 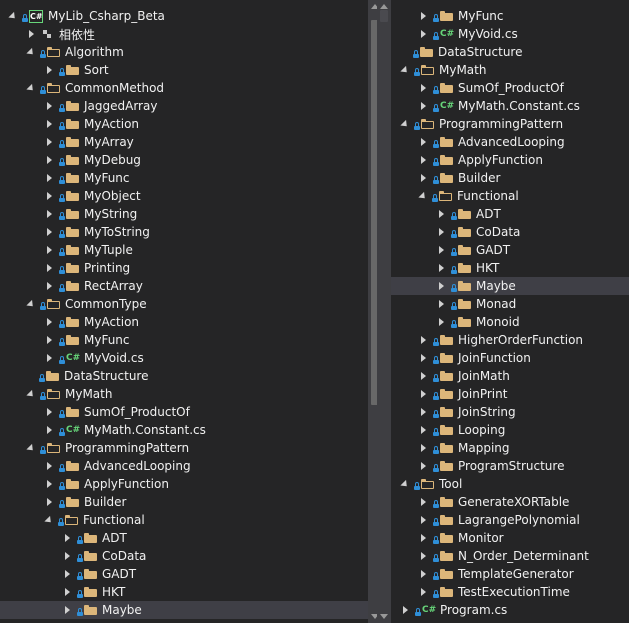 What do you see at coordinates (184, 70) in the screenshot?
I see `tree-item: Sort` at bounding box center [184, 70].